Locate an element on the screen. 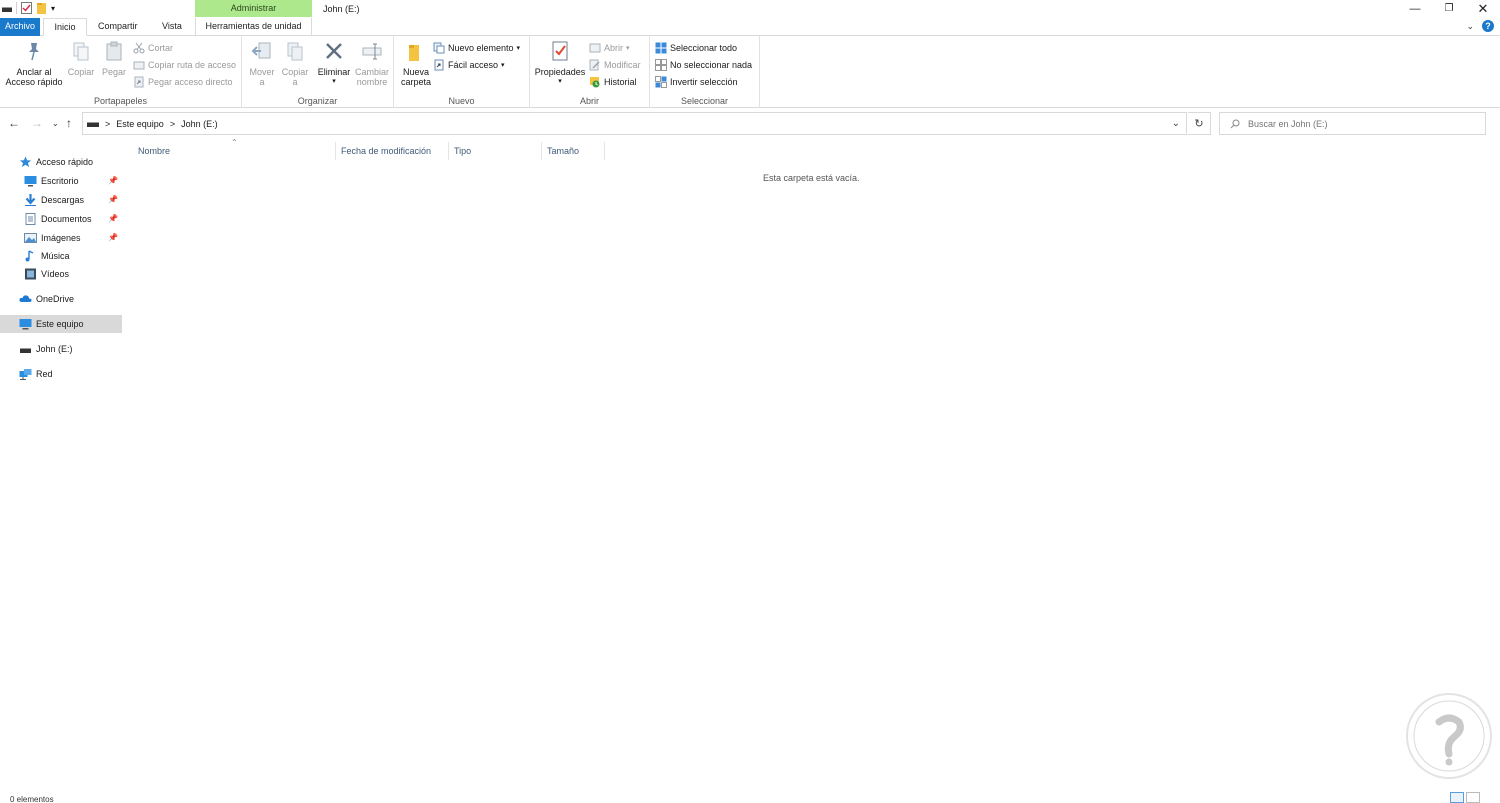 The width and height of the screenshot is (1500, 803). nav-item-this-pc: Este equipo is located at coordinates (61, 324).